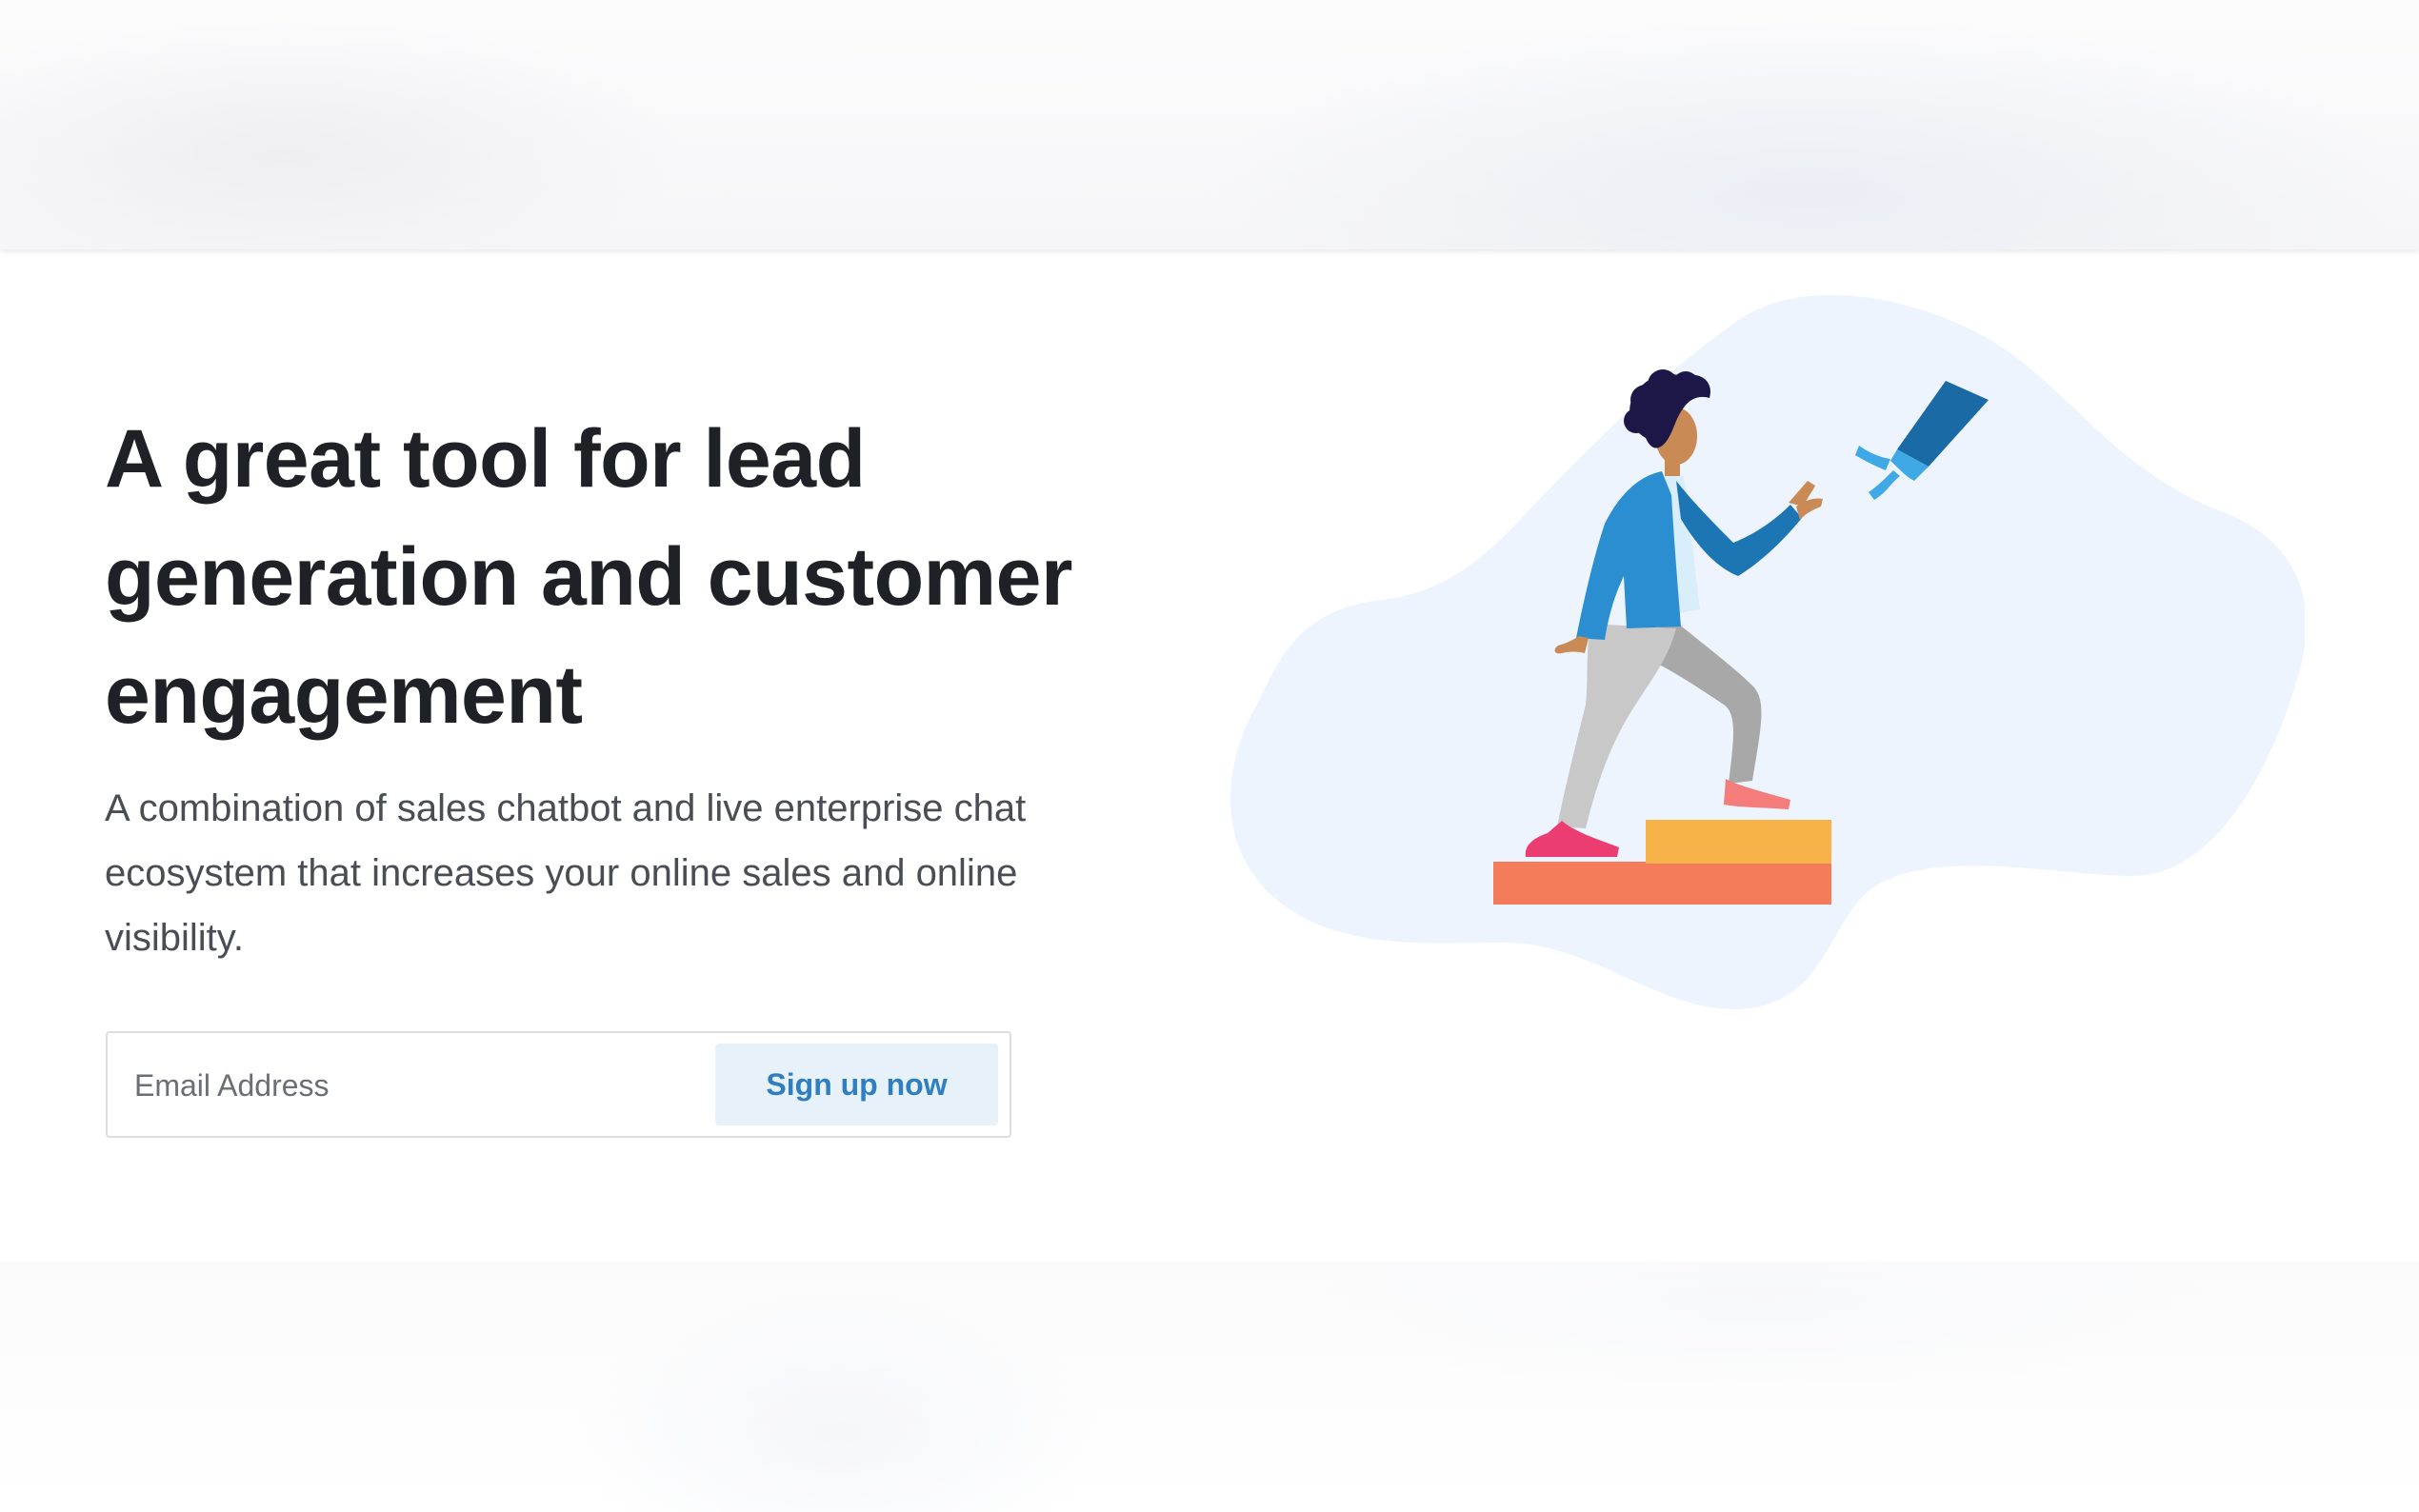 Image resolution: width=2419 pixels, height=1512 pixels. I want to click on hero-title-line: generation and customer, so click(588, 577).